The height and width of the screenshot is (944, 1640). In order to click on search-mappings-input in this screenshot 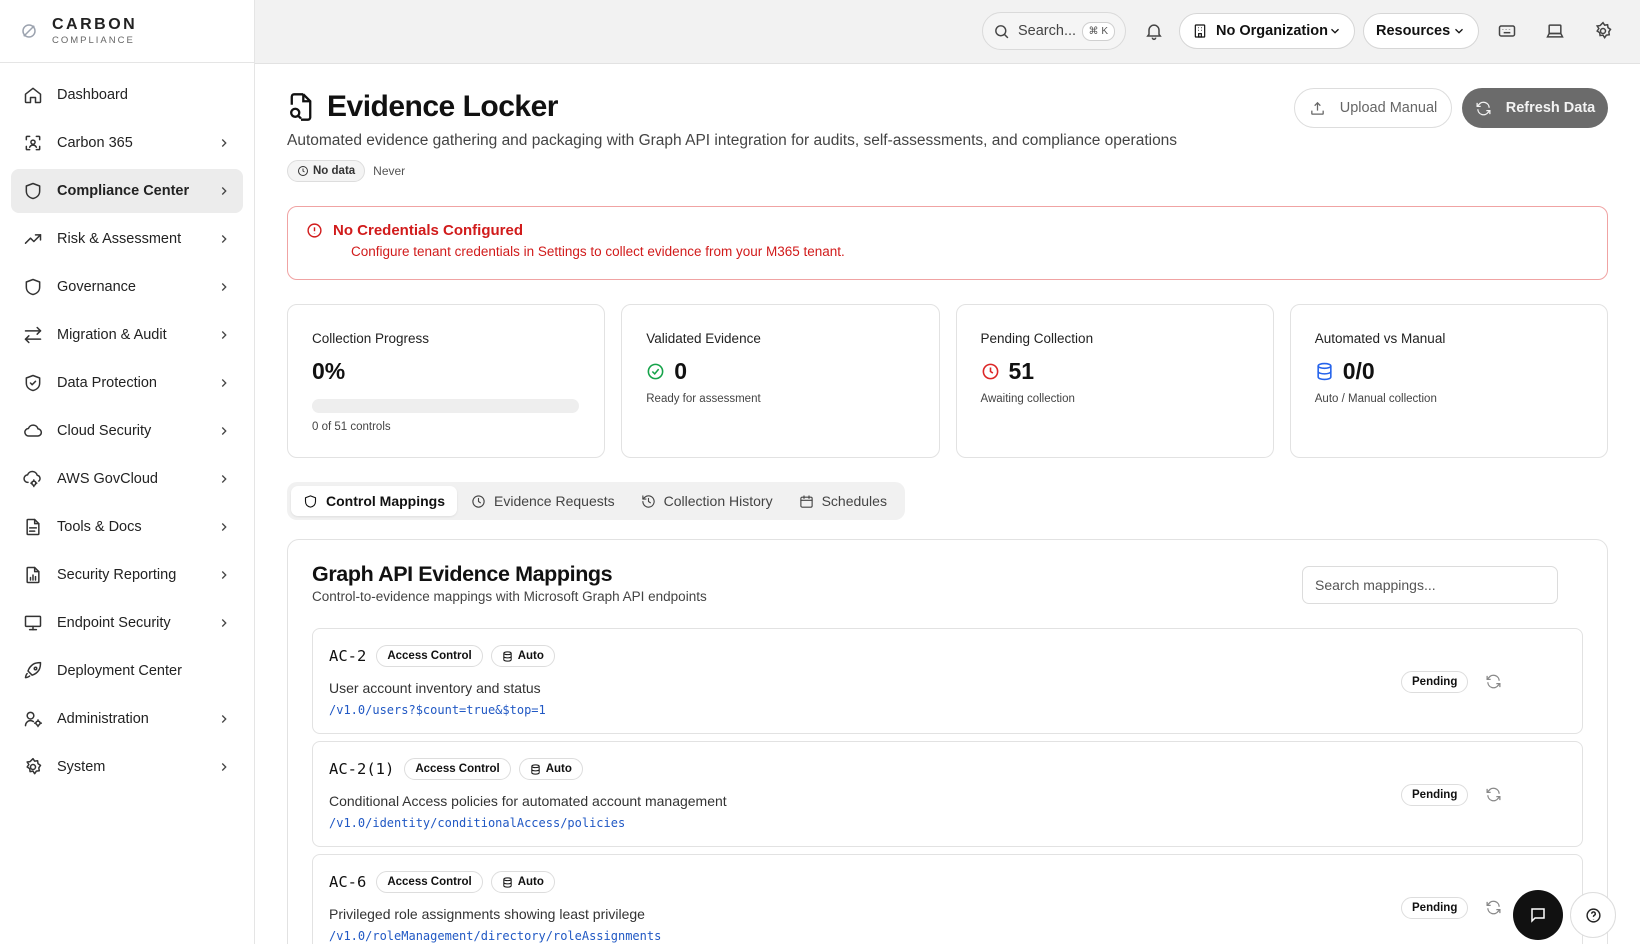, I will do `click(1430, 585)`.